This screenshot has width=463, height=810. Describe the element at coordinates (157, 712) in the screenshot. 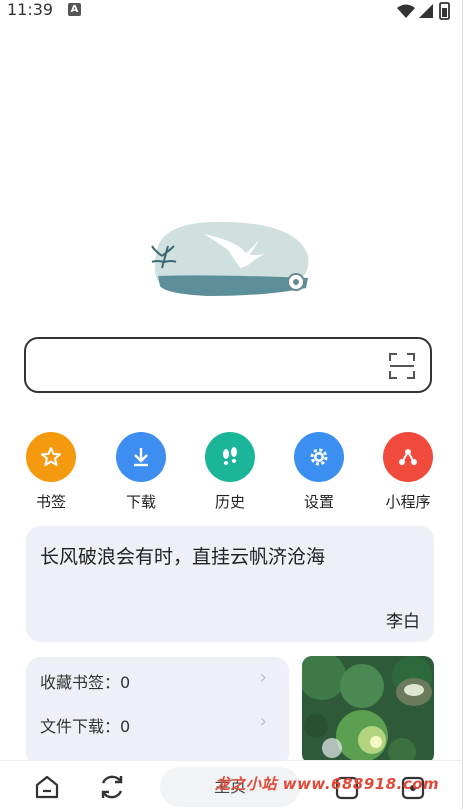

I see `stats-card: 收藏书签：0 › 文件下载：0 ›` at that location.